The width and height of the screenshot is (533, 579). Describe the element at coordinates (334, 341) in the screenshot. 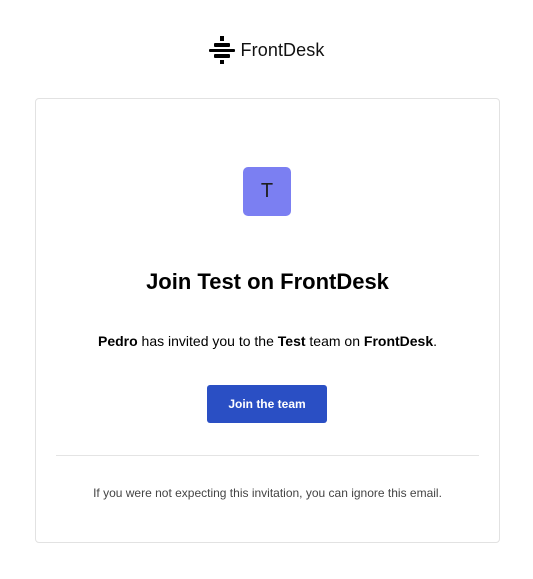

I see `message-part-2: team on` at that location.